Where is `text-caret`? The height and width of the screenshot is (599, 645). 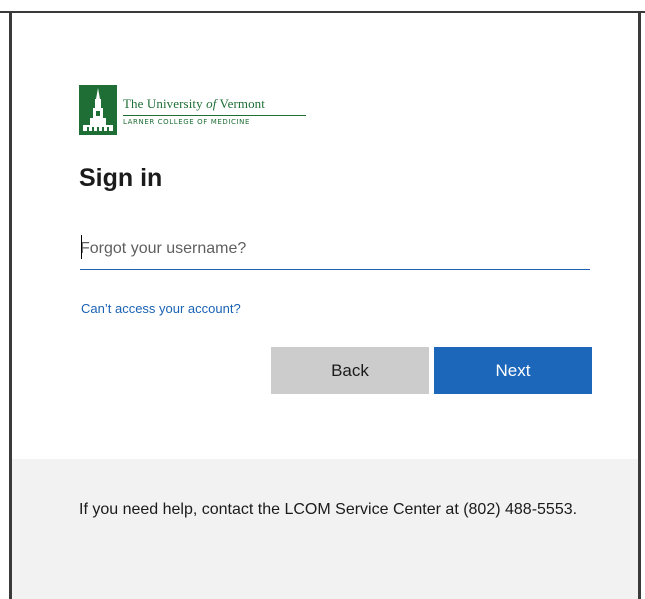
text-caret is located at coordinates (81, 247).